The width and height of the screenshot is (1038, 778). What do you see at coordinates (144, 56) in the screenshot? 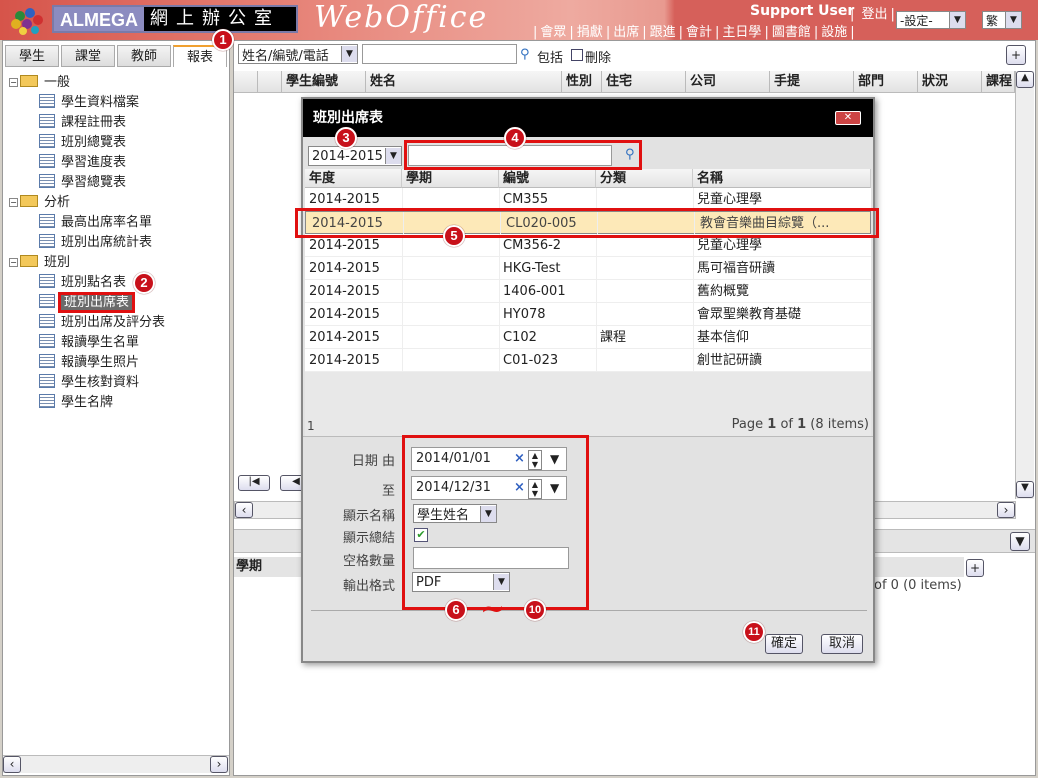
I see `tab-teachers: 教師` at bounding box center [144, 56].